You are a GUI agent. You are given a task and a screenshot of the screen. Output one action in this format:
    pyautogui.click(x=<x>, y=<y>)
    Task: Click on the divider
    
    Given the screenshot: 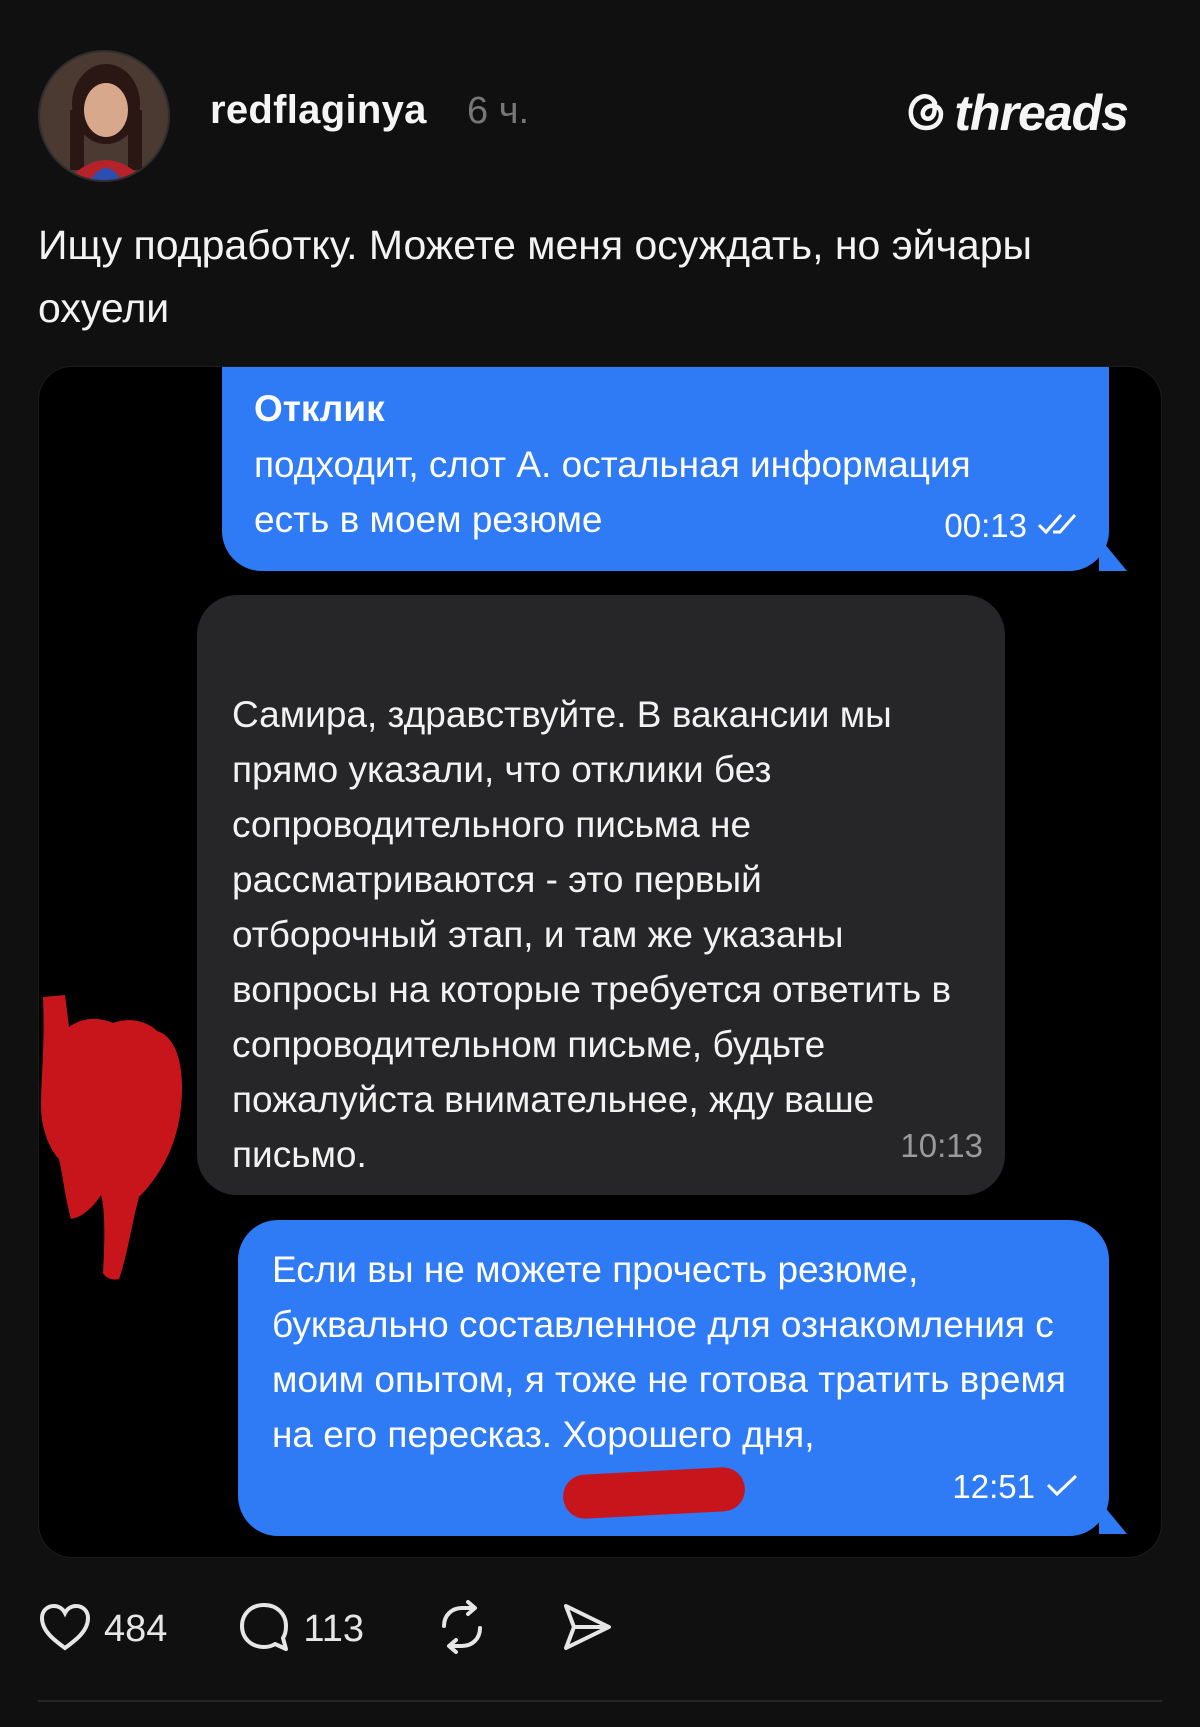 What is the action you would take?
    pyautogui.click(x=600, y=1701)
    